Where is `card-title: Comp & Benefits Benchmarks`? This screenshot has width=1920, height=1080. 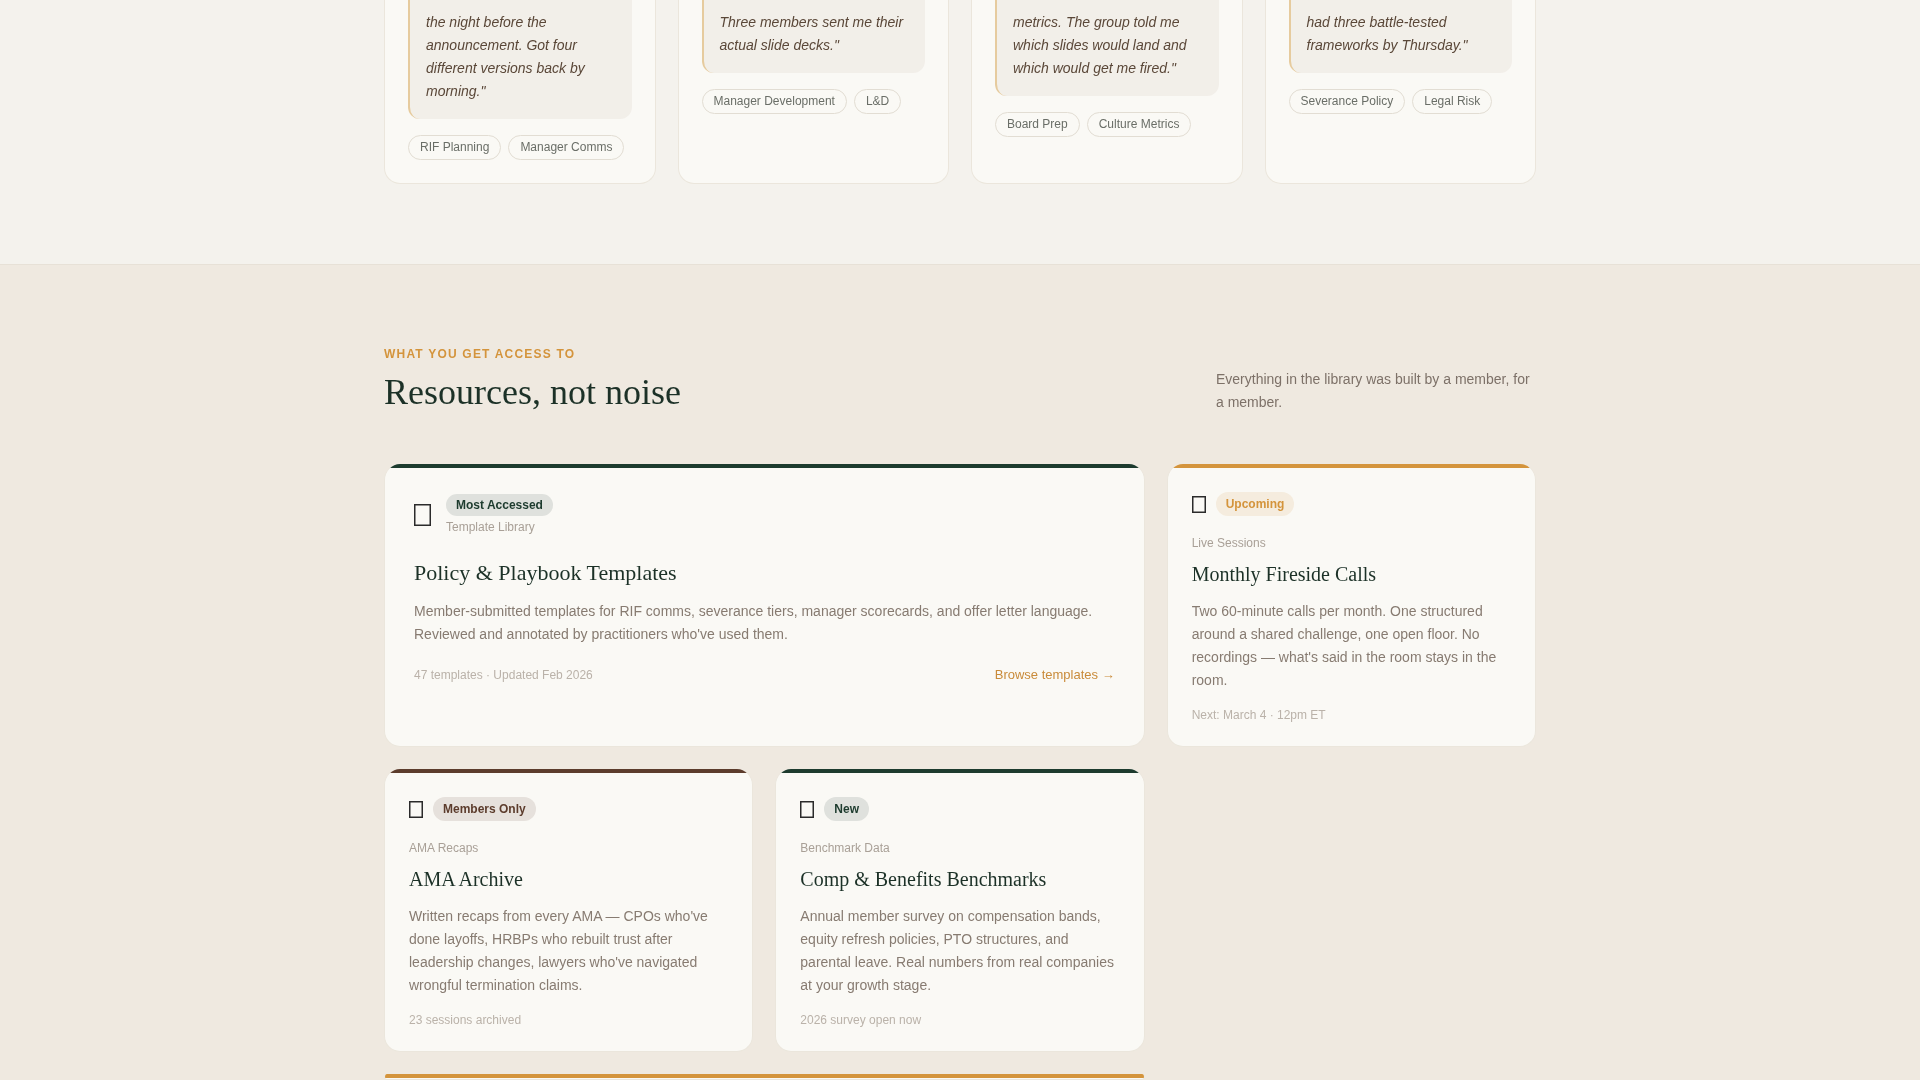
card-title: Comp & Benefits Benchmarks is located at coordinates (924, 880).